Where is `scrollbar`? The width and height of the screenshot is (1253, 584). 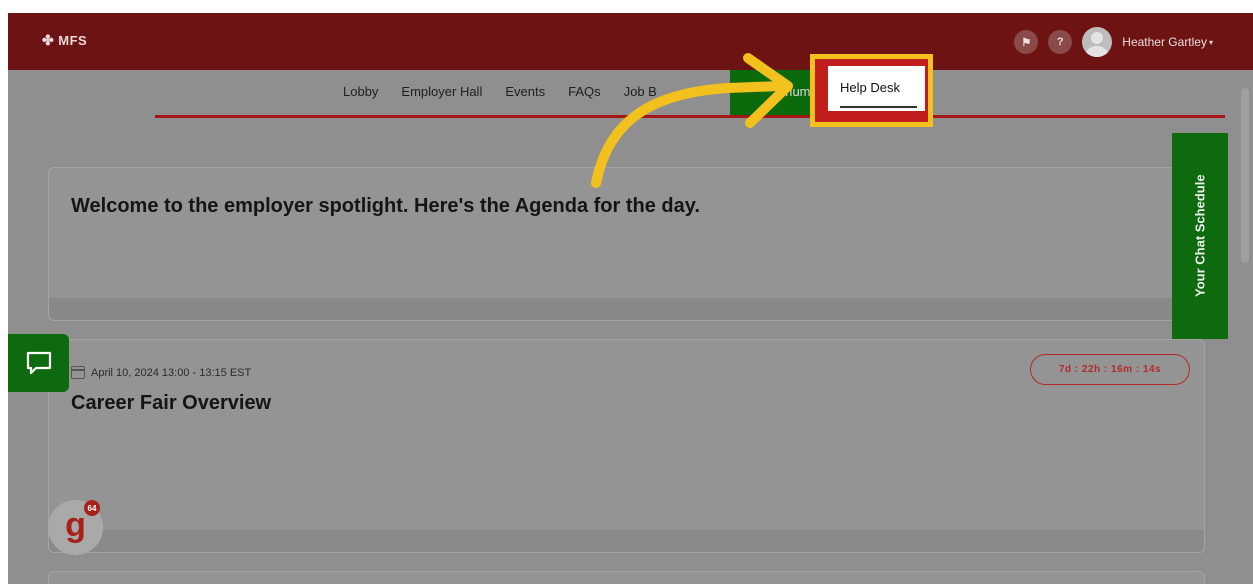
scrollbar is located at coordinates (1245, 175).